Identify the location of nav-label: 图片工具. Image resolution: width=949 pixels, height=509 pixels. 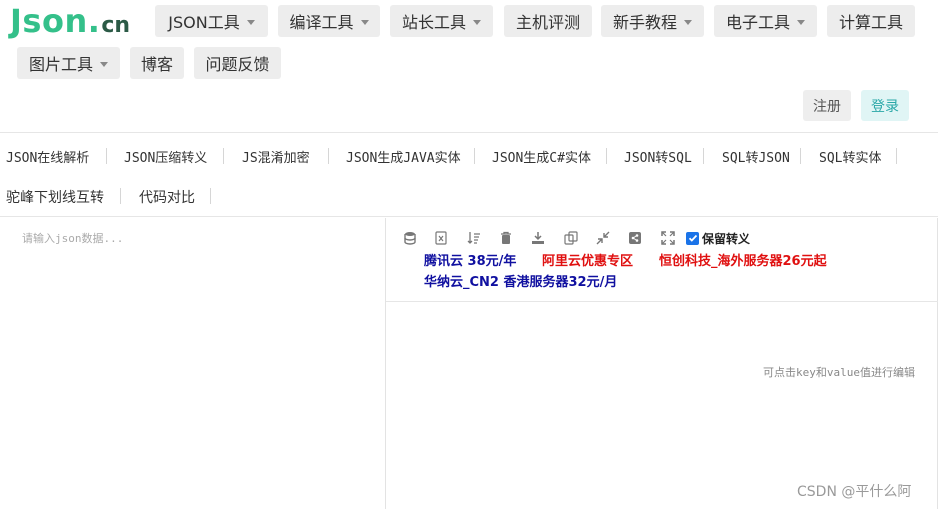
(60, 64).